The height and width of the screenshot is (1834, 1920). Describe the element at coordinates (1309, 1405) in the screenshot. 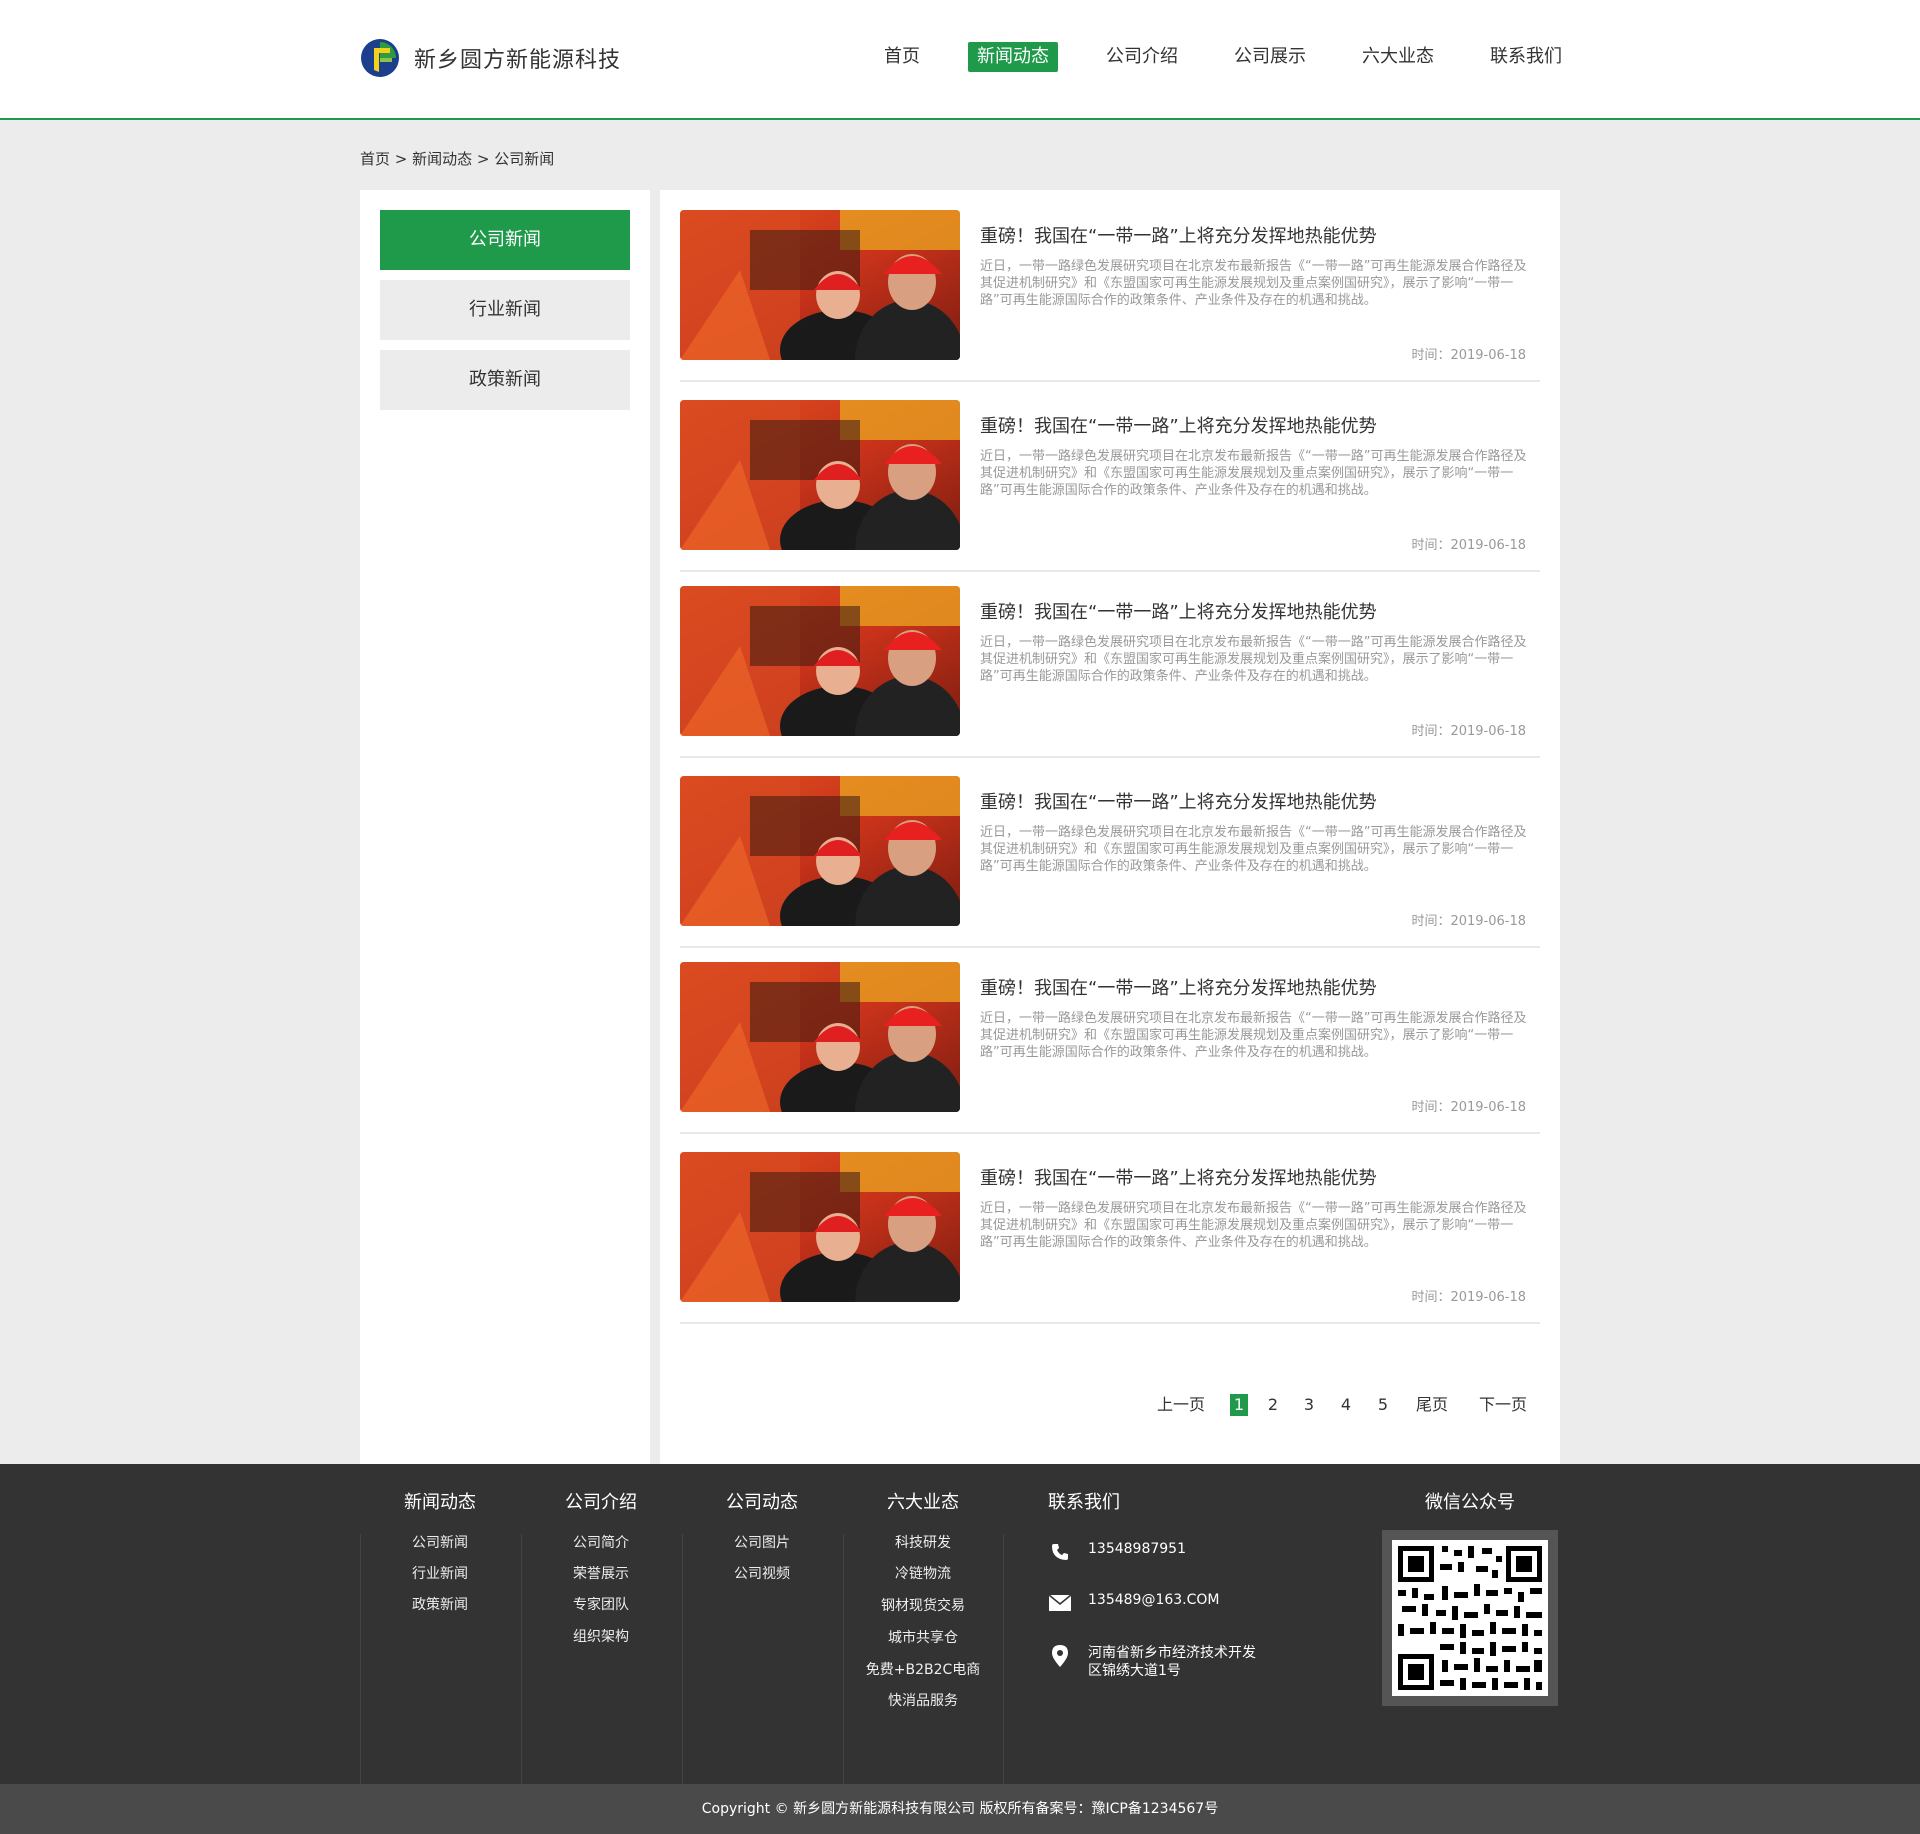

I see `page-3-button: 3` at that location.